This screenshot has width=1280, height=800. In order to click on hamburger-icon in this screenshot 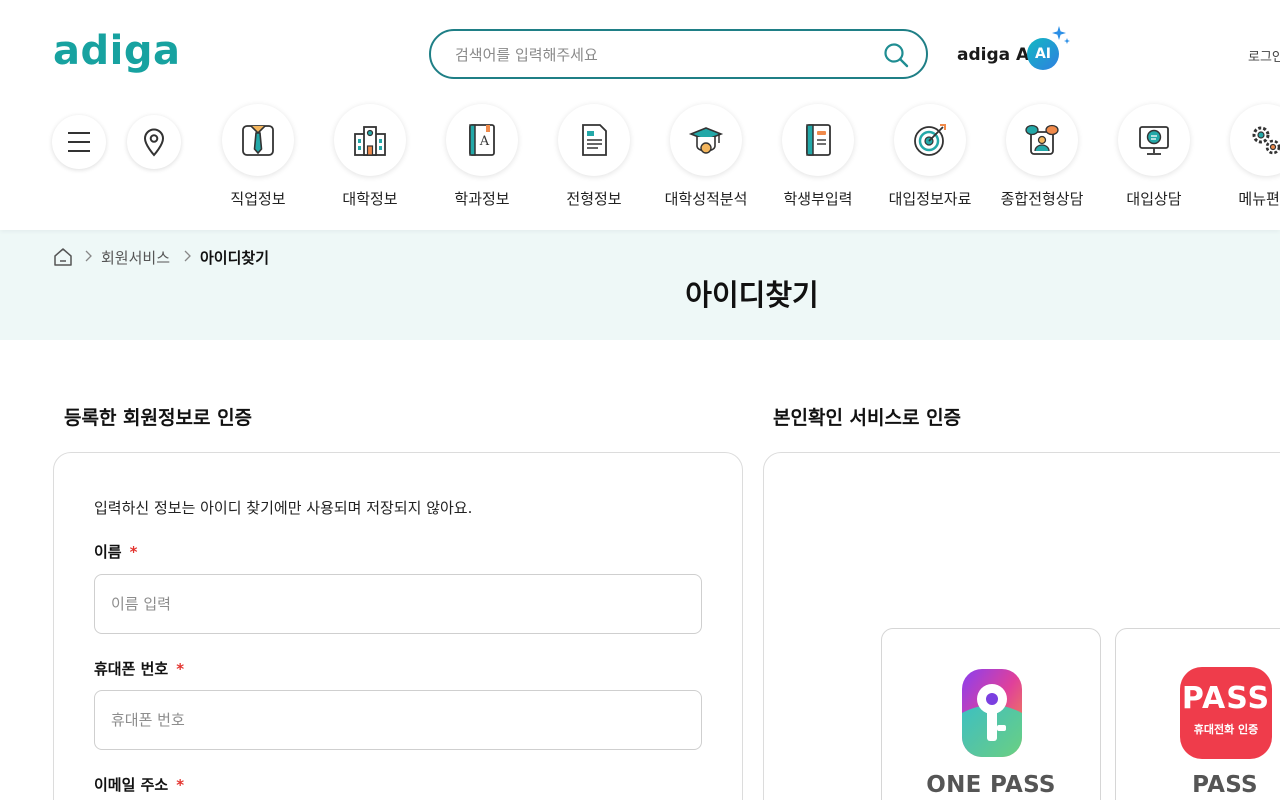, I will do `click(79, 142)`.